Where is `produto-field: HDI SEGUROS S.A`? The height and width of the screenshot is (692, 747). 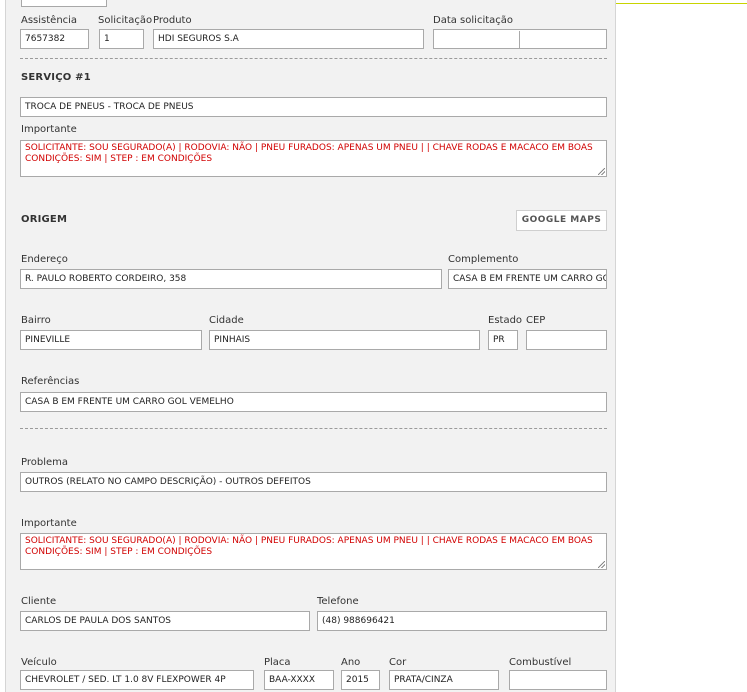 produto-field: HDI SEGUROS S.A is located at coordinates (288, 39).